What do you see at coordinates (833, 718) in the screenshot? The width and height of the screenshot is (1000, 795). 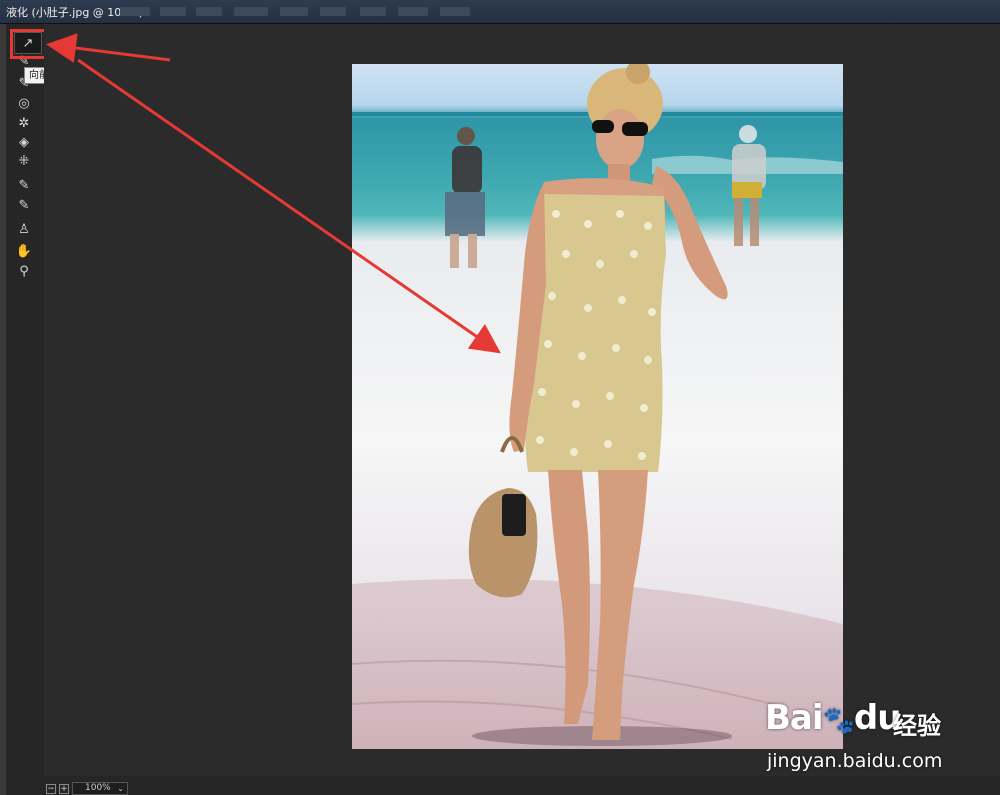 I see `watermark-brand: Bai🐾du` at bounding box center [833, 718].